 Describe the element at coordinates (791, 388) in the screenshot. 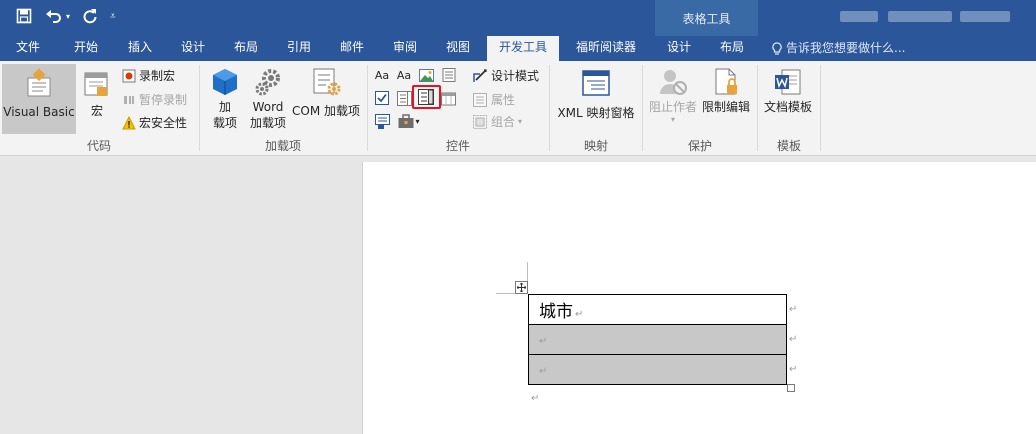

I see `table-resize-handle-icon` at that location.